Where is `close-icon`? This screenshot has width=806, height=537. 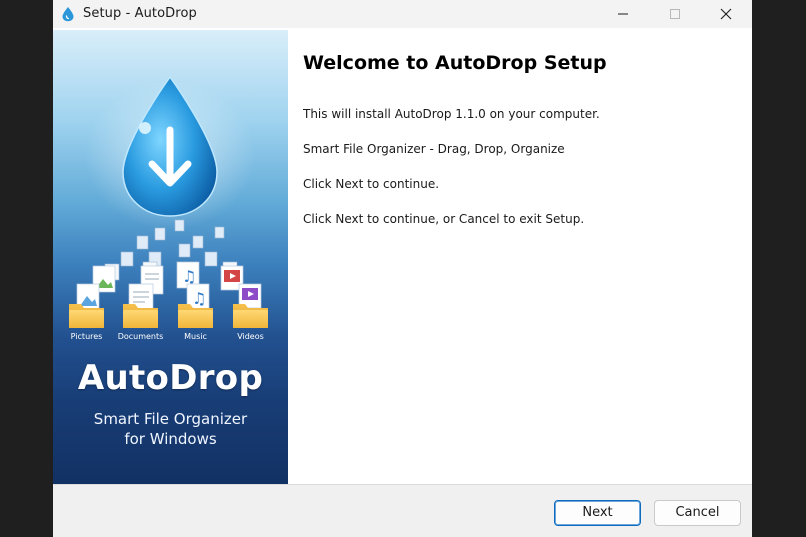 close-icon is located at coordinates (726, 14).